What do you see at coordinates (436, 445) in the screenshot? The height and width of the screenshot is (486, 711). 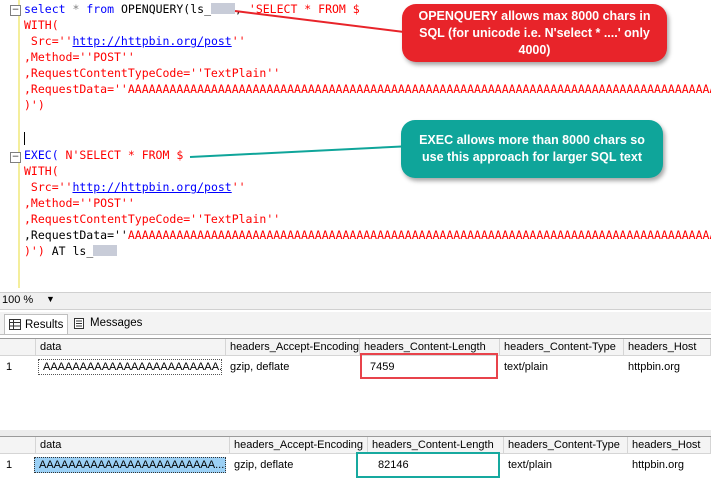 I see `column-header: headers_Content-Length` at bounding box center [436, 445].